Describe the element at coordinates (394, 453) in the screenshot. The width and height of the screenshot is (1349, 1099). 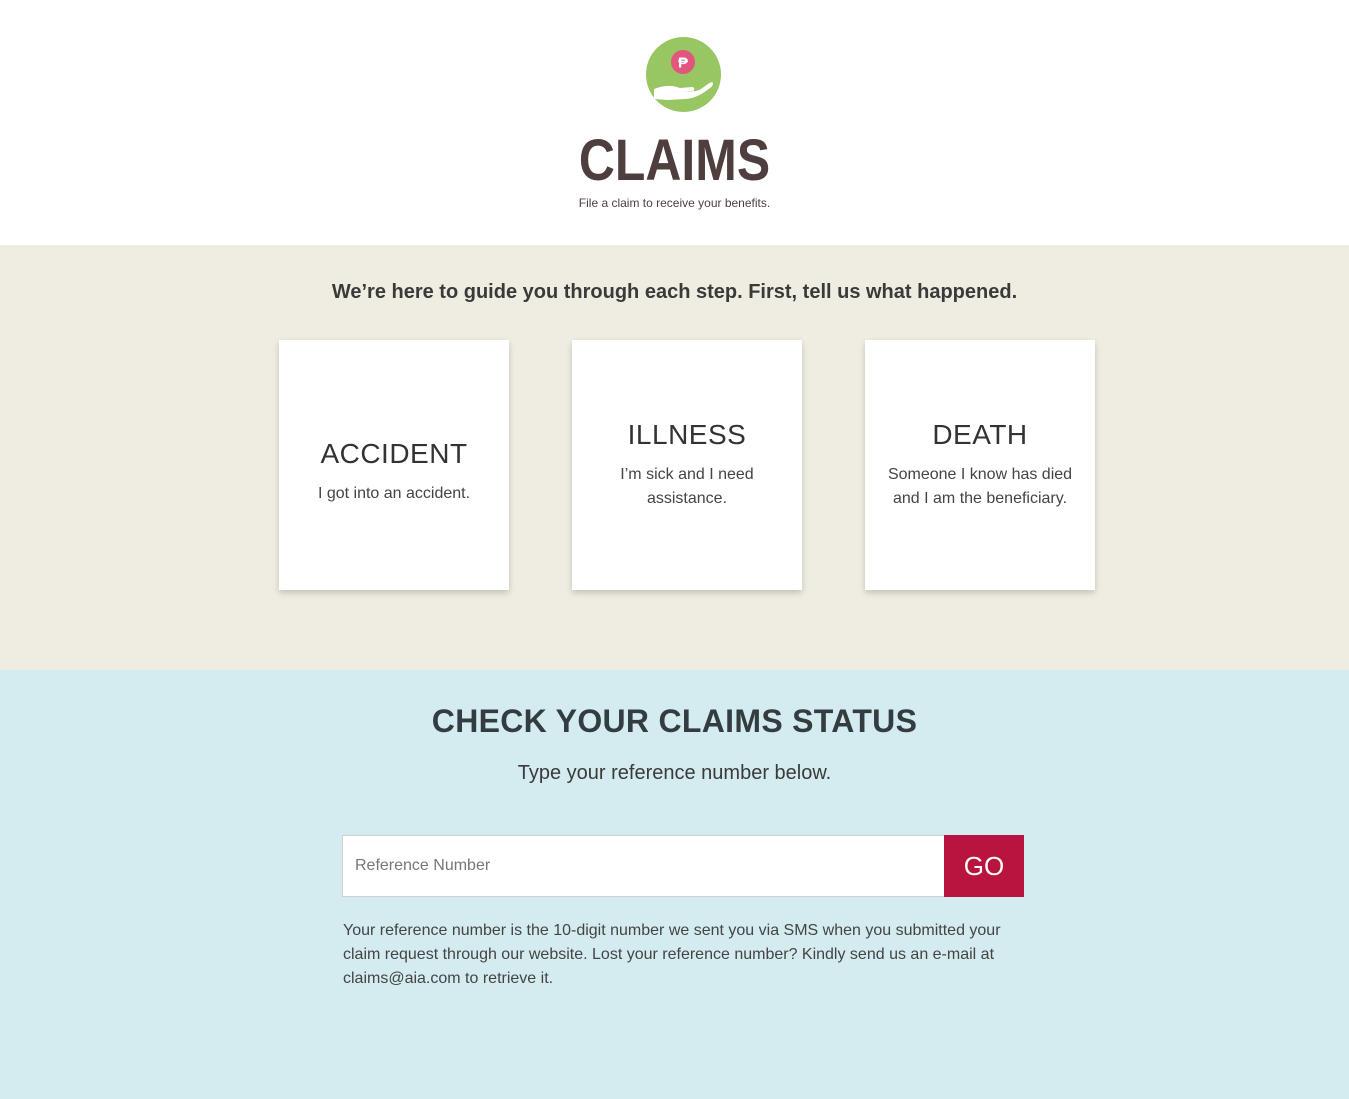
I see `card-title: ACCIDENT` at that location.